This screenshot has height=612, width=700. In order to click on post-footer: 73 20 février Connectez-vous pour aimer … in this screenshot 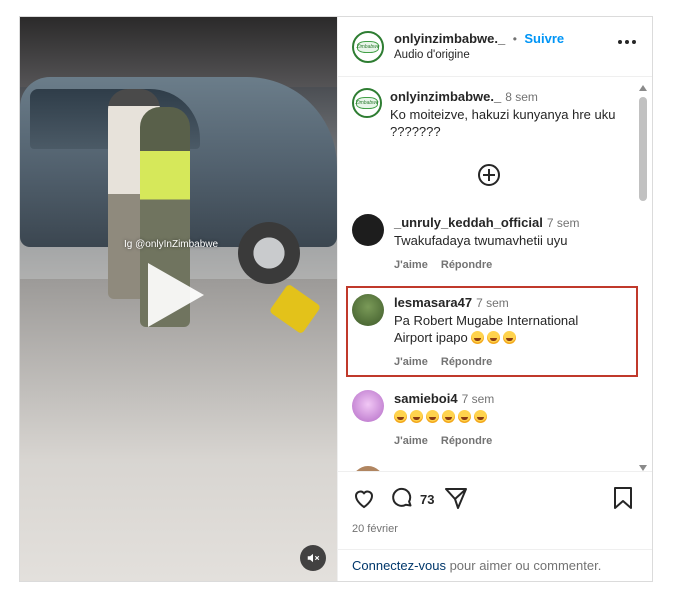, I will do `click(495, 526)`.